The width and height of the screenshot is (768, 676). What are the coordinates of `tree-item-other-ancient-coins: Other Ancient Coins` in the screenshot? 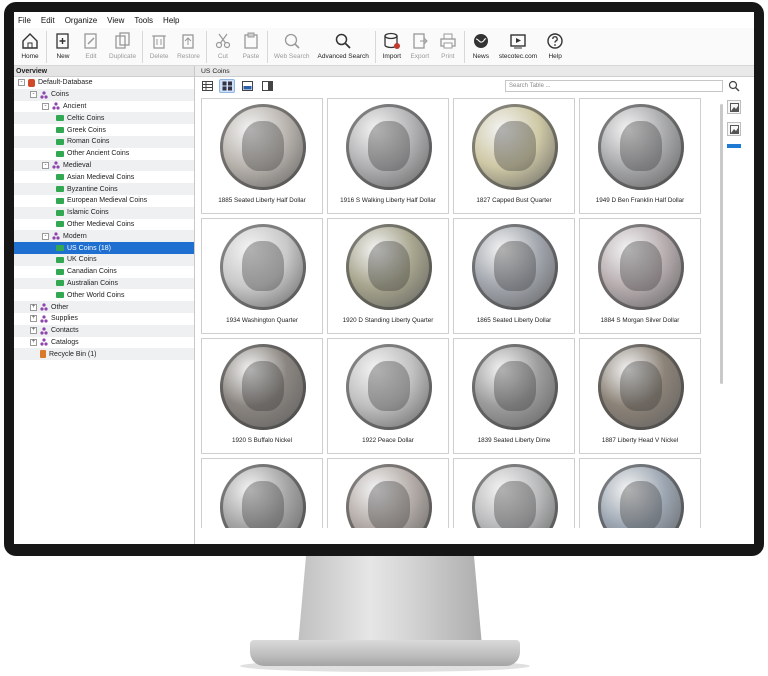 It's located at (104, 154).